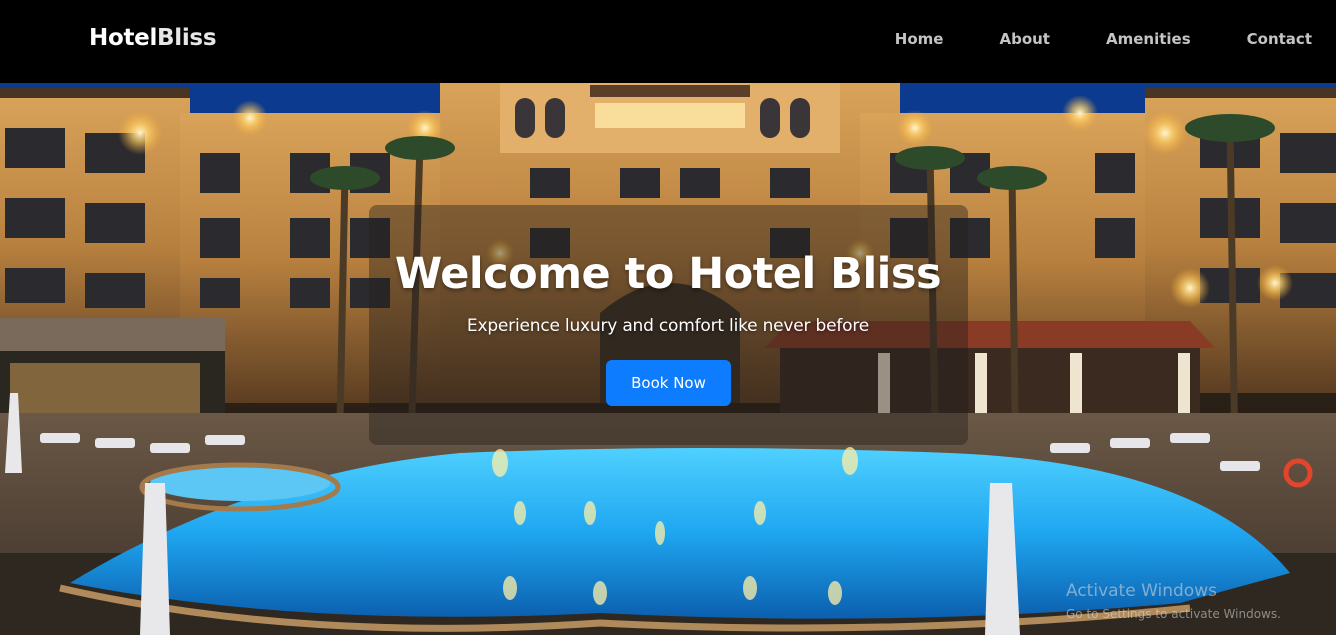 Image resolution: width=1336 pixels, height=635 pixels. Describe the element at coordinates (1173, 614) in the screenshot. I see `watermark-subtitle: Go to Settings to activate Windows.` at that location.